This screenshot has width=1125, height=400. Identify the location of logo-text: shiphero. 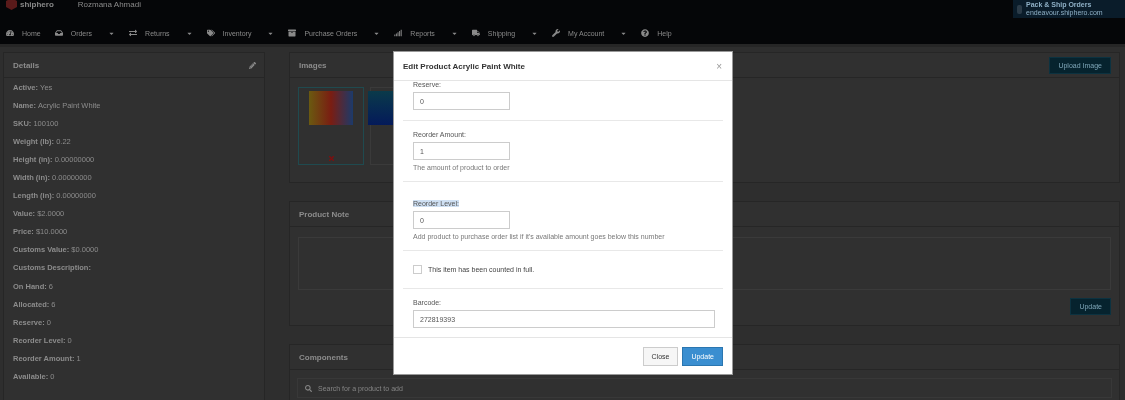
(37, 4).